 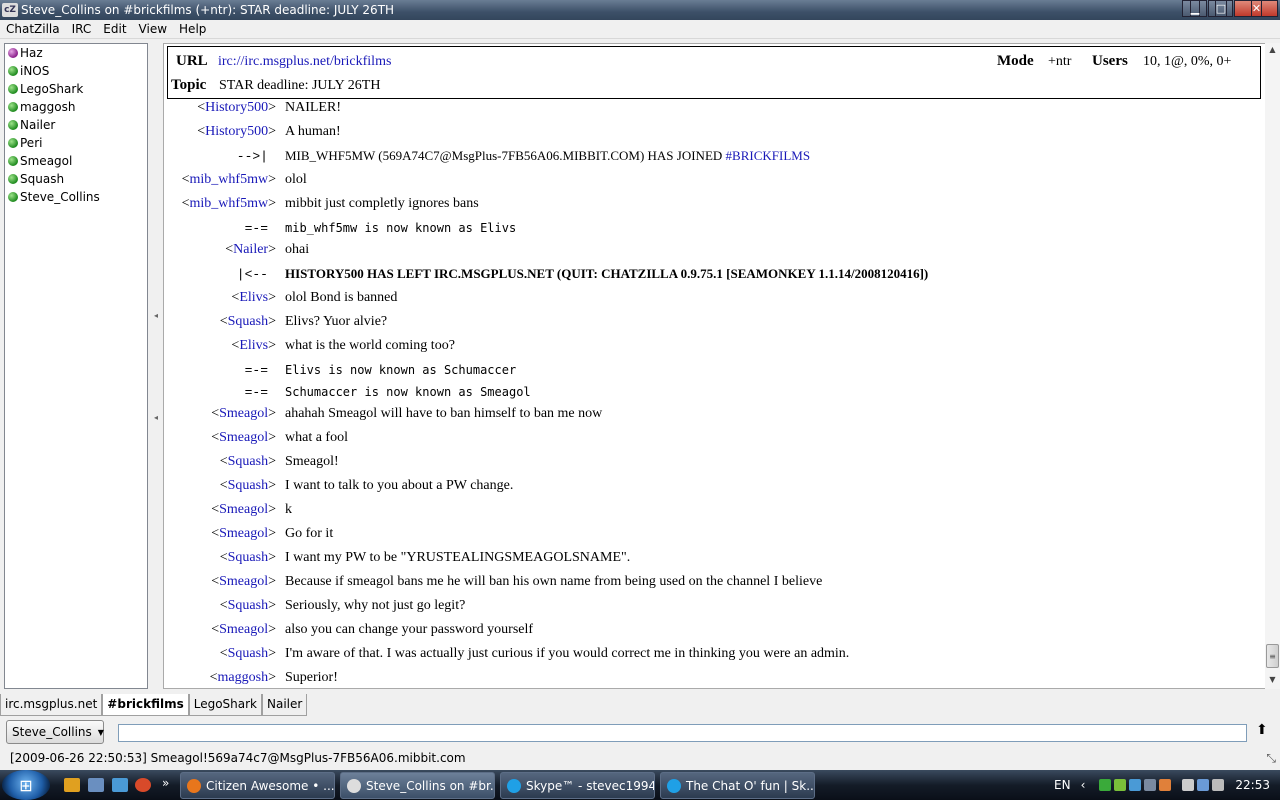 What do you see at coordinates (51, 705) in the screenshot?
I see `view-tab: irc.msgplus.net` at bounding box center [51, 705].